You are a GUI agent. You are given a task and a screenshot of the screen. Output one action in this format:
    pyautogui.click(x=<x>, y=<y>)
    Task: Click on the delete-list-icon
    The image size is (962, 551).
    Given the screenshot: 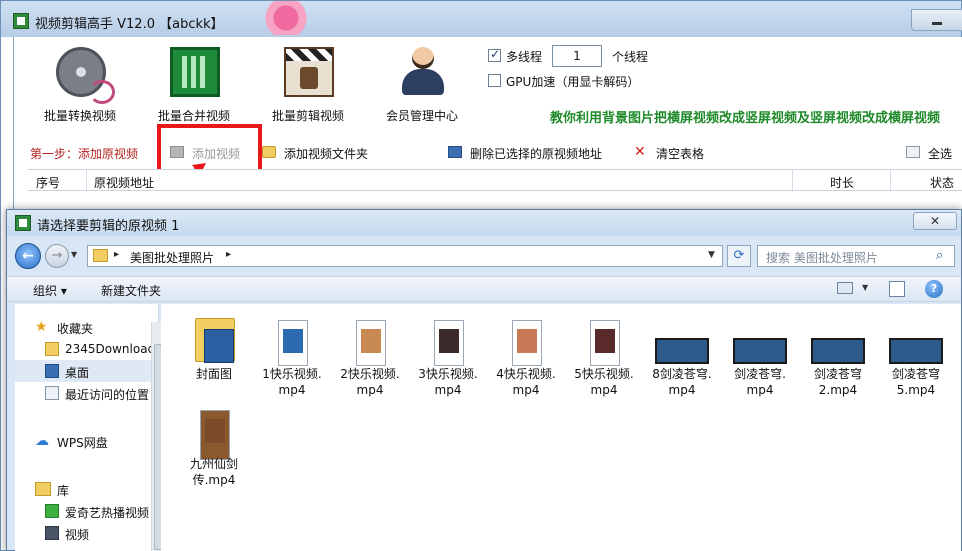 What is the action you would take?
    pyautogui.click(x=455, y=152)
    